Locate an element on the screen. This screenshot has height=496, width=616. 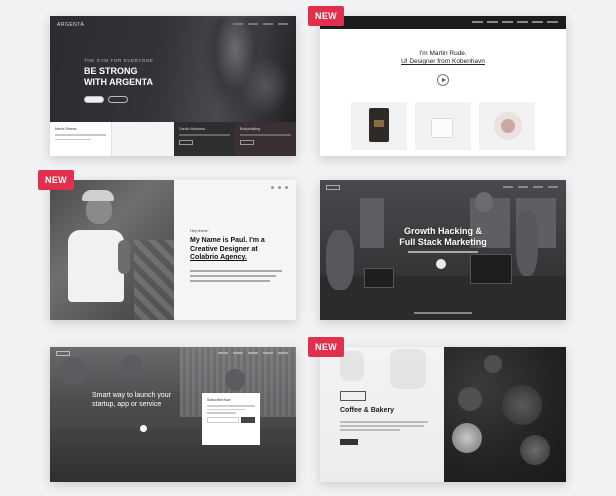
primary-button is located at coordinates (94, 99).